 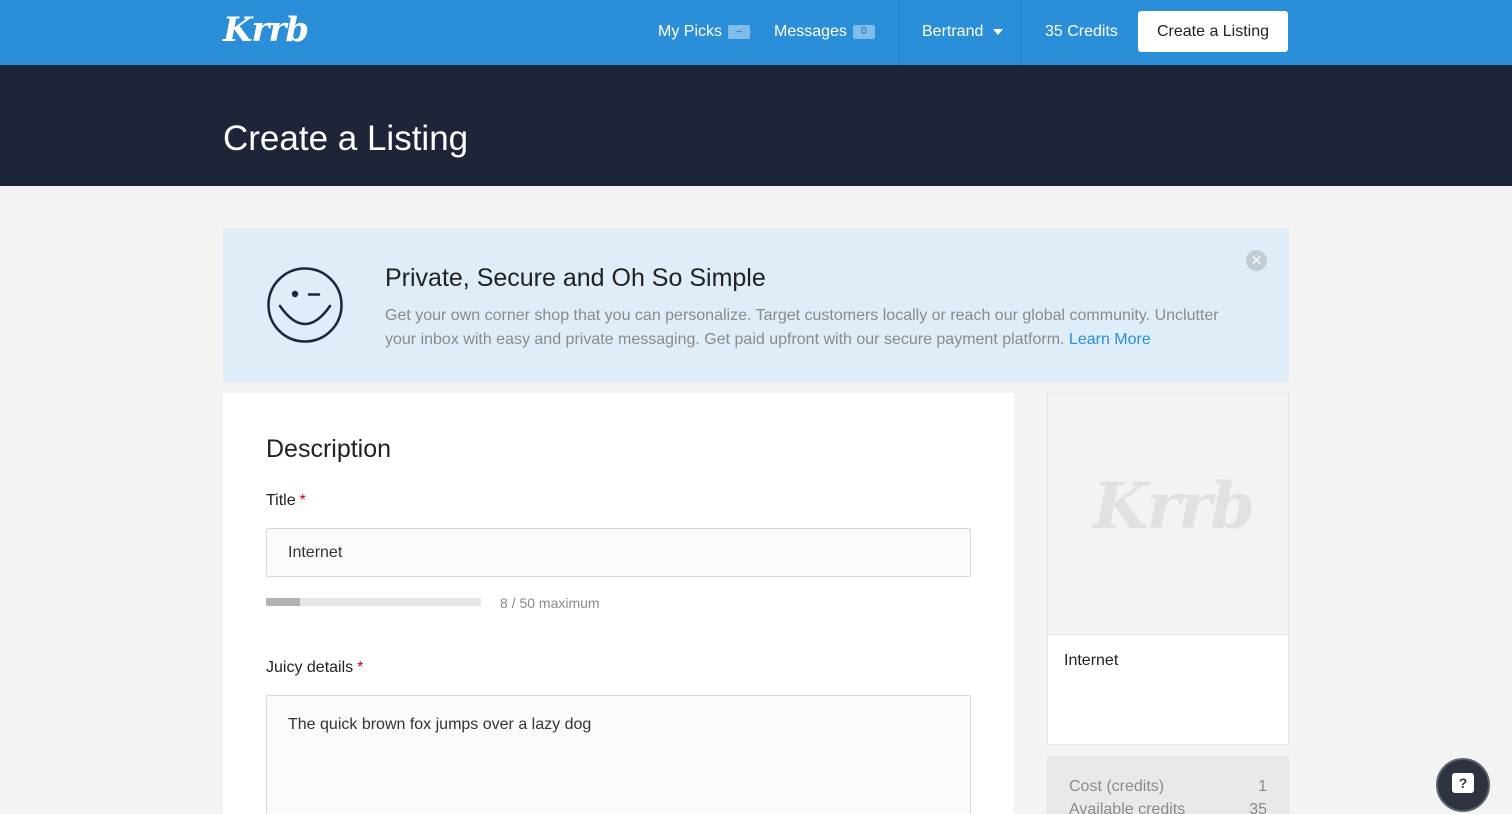 I want to click on close-icon: ✕, so click(x=1256, y=260).